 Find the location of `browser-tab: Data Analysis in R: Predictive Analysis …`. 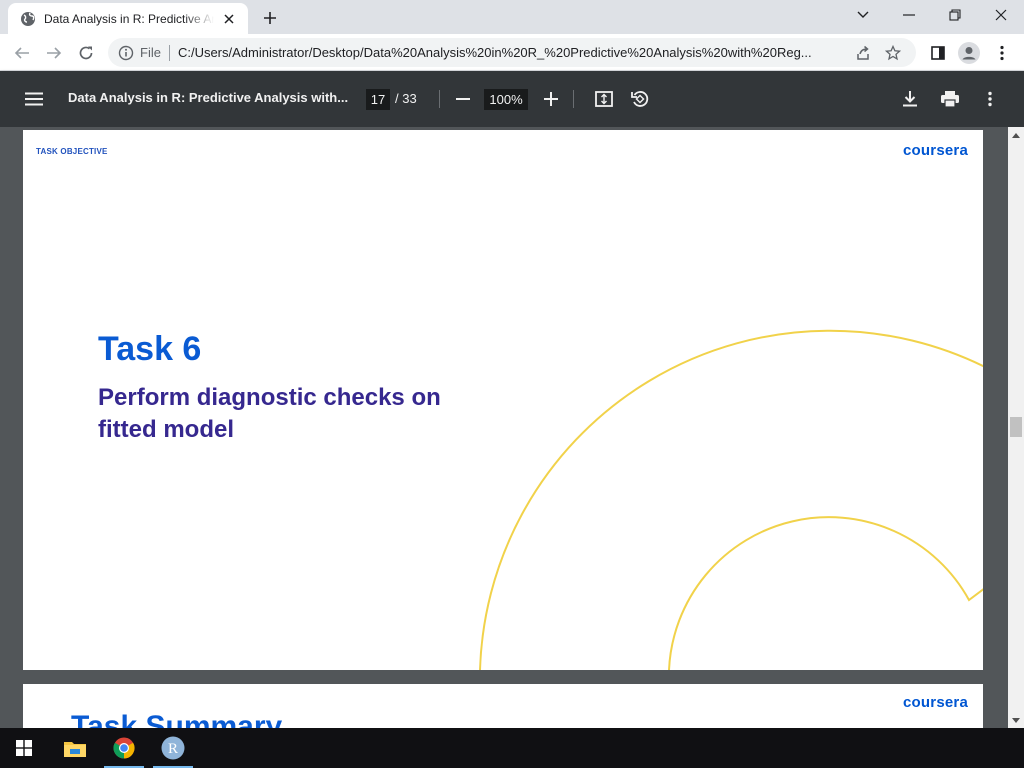

browser-tab: Data Analysis in R: Predictive Analysis … is located at coordinates (128, 18).